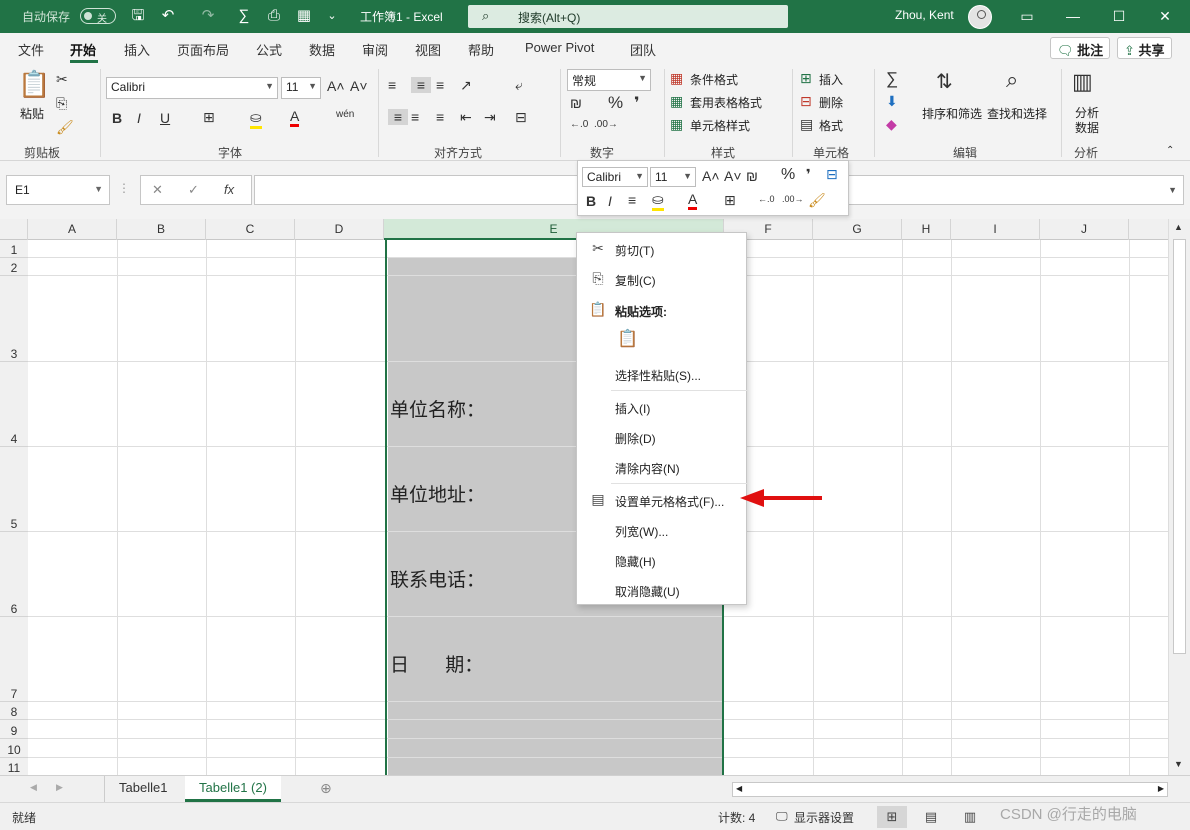  What do you see at coordinates (161, 229) in the screenshot?
I see `column-header: B` at bounding box center [161, 229].